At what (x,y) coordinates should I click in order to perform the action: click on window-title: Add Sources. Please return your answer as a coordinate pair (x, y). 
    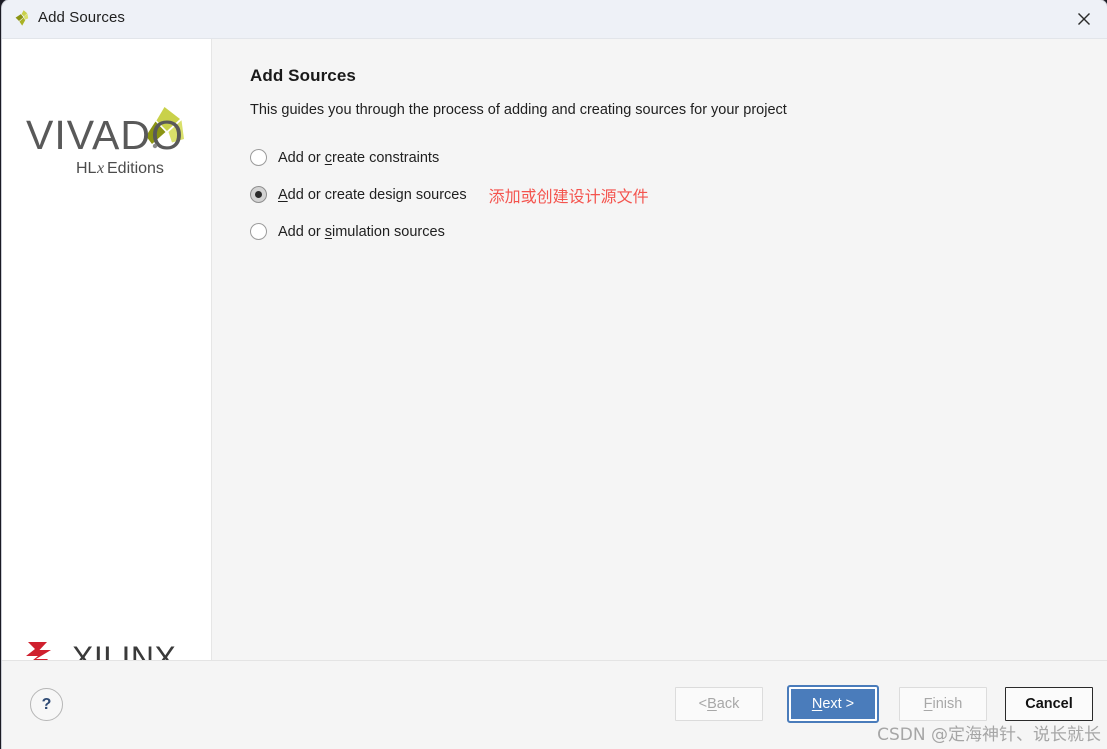
    Looking at the image, I should click on (81, 17).